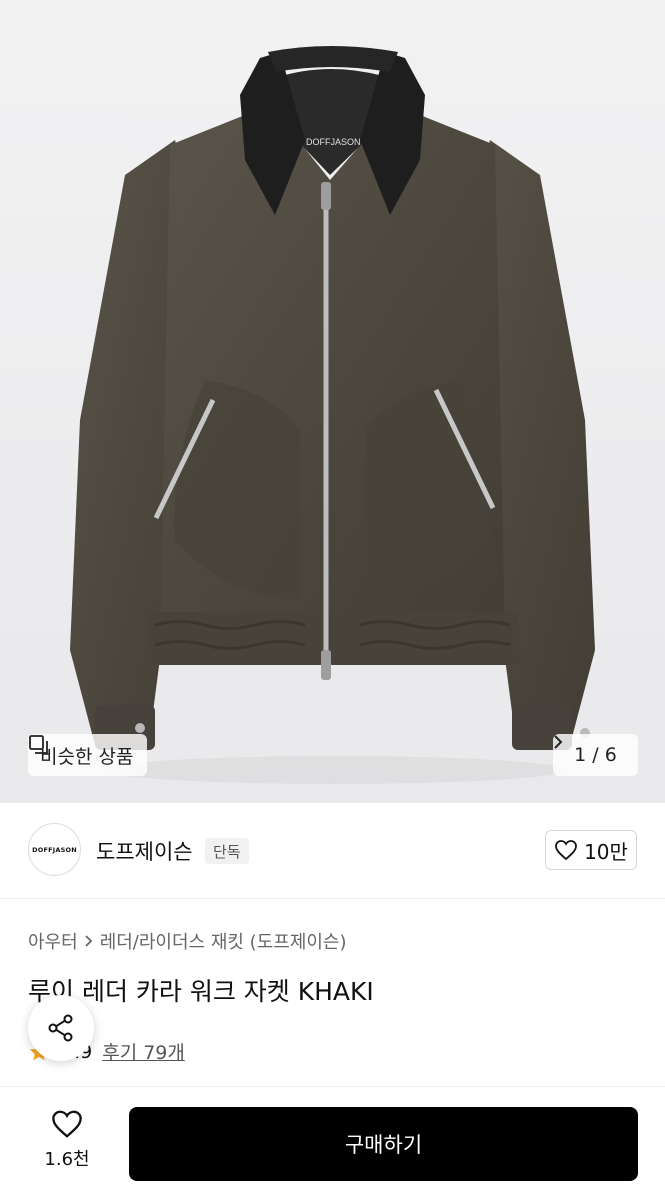 The height and width of the screenshot is (1200, 665). Describe the element at coordinates (67, 1140) in the screenshot. I see `wishlist-button: 1.6천` at that location.